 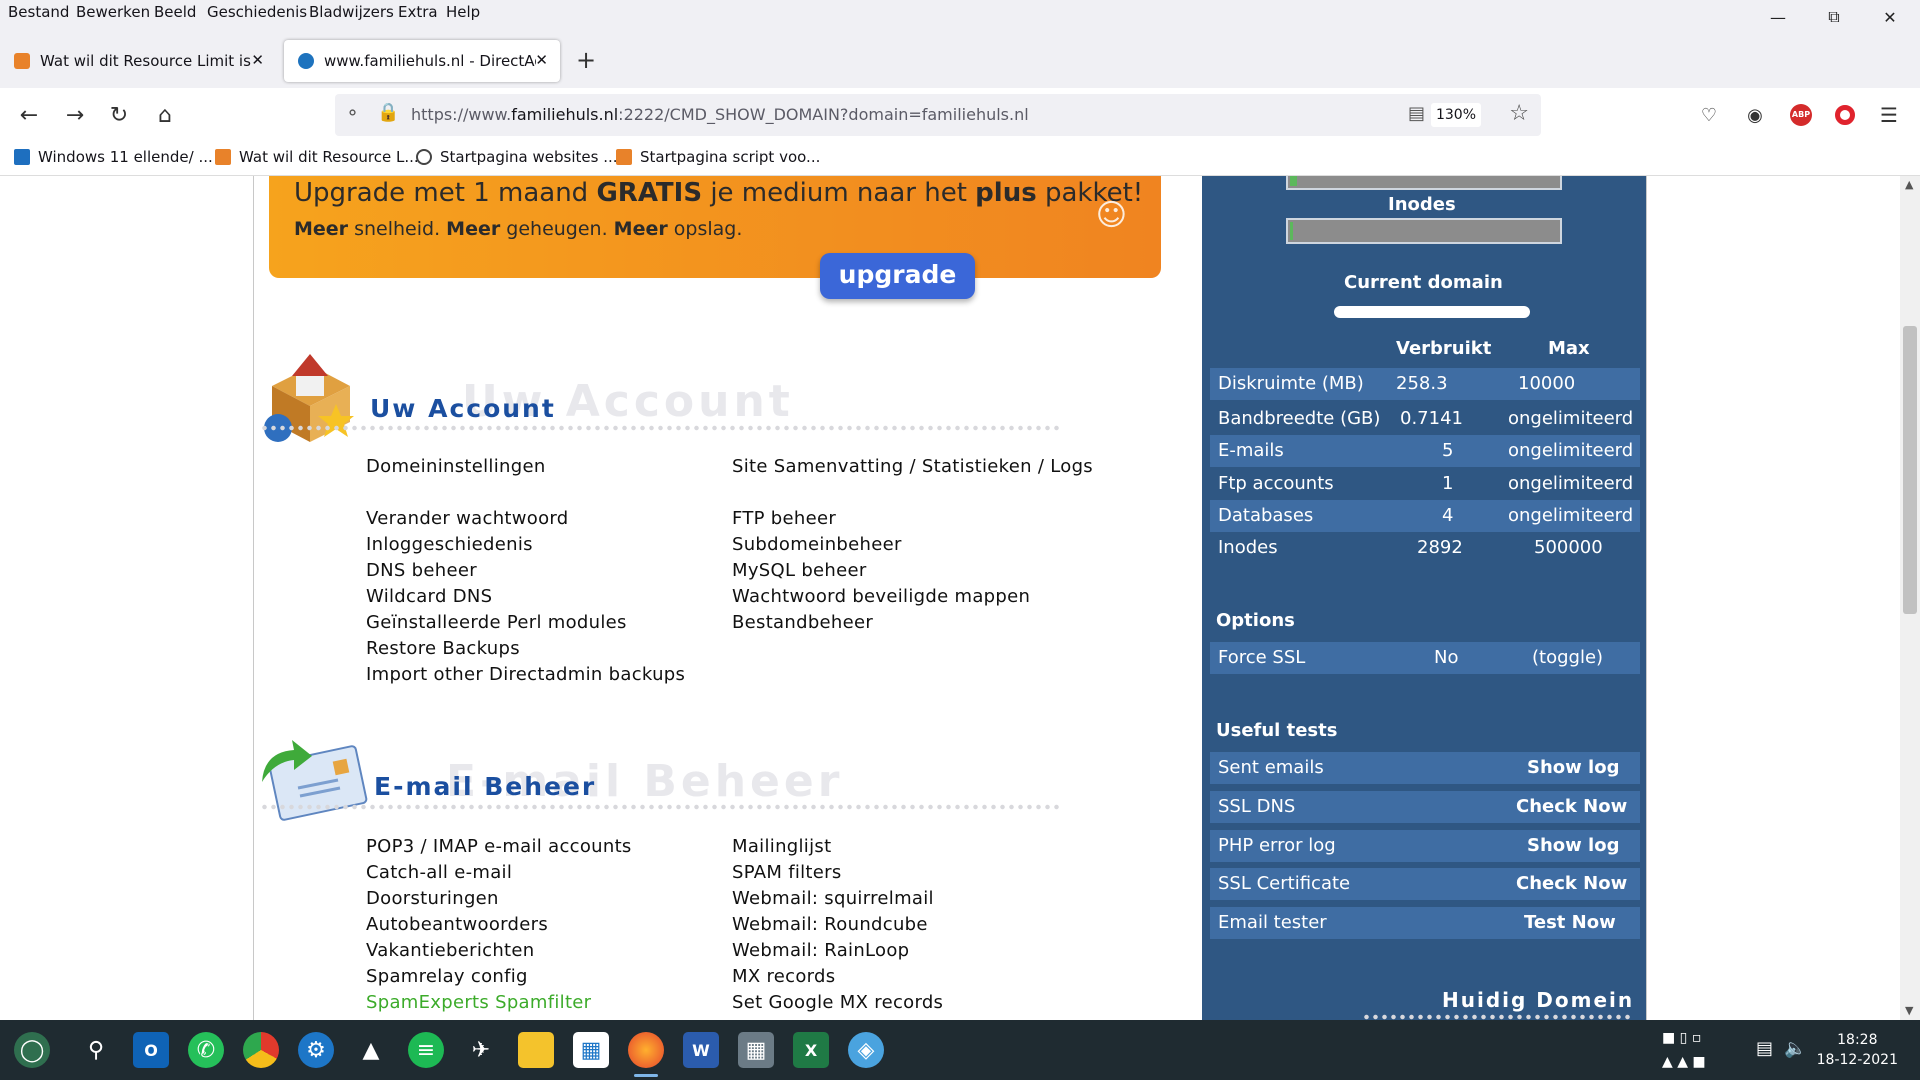 I want to click on back-icon: ←, so click(x=29, y=115).